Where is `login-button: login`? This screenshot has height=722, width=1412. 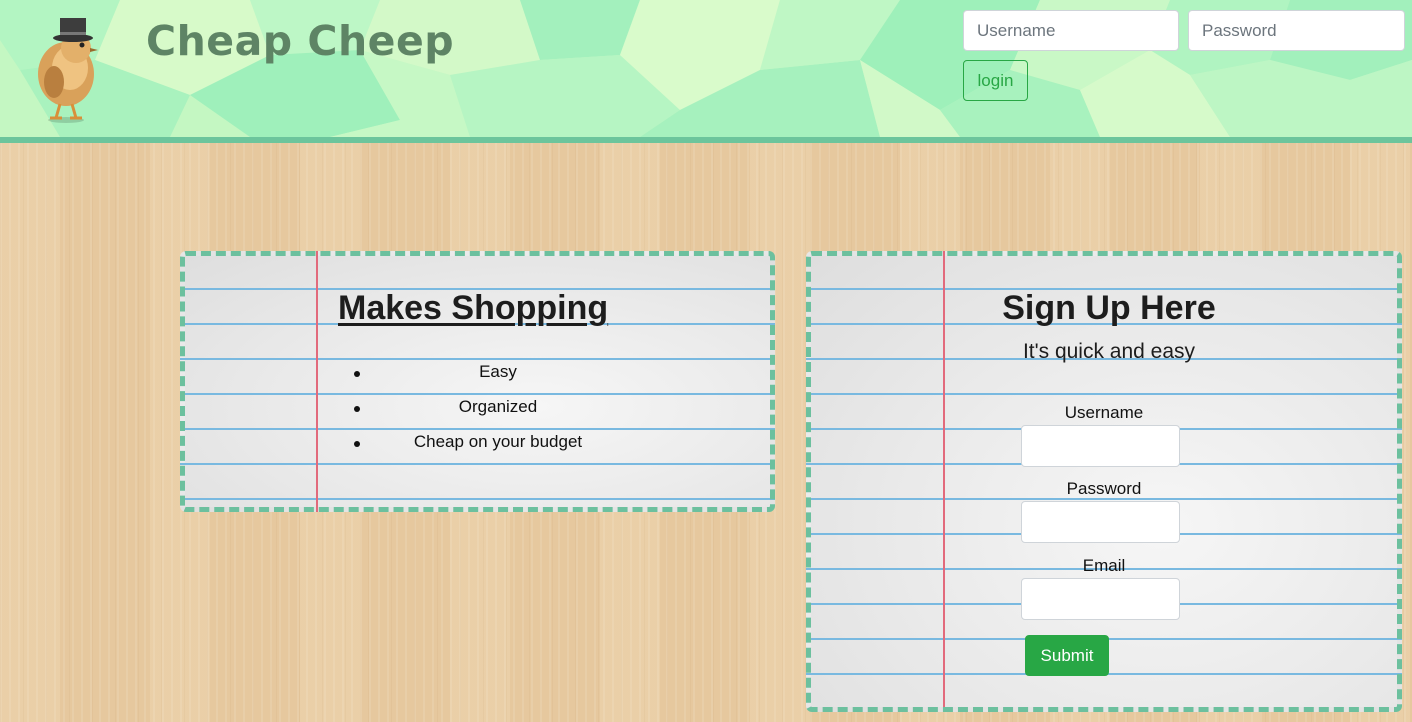
login-button: login is located at coordinates (995, 80).